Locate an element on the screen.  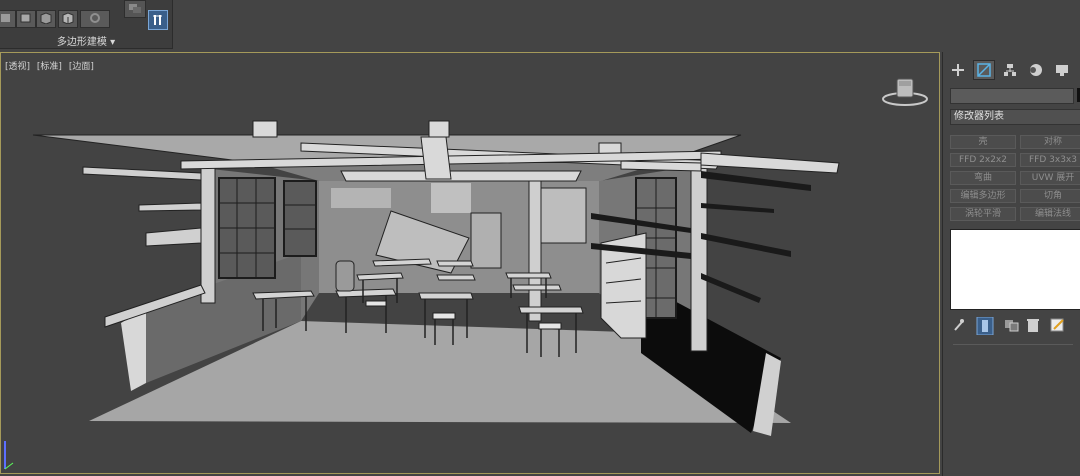
ffd222-modifier-button: FFD 2x2x2 is located at coordinates (983, 160).